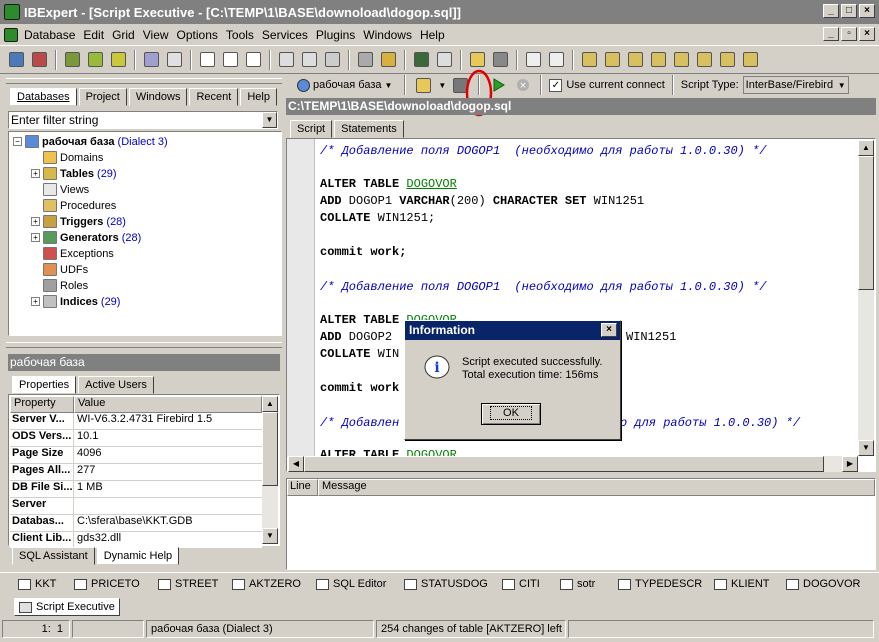 The width and height of the screenshot is (879, 642). What do you see at coordinates (123, 35) in the screenshot?
I see `menu-grid: Grid` at bounding box center [123, 35].